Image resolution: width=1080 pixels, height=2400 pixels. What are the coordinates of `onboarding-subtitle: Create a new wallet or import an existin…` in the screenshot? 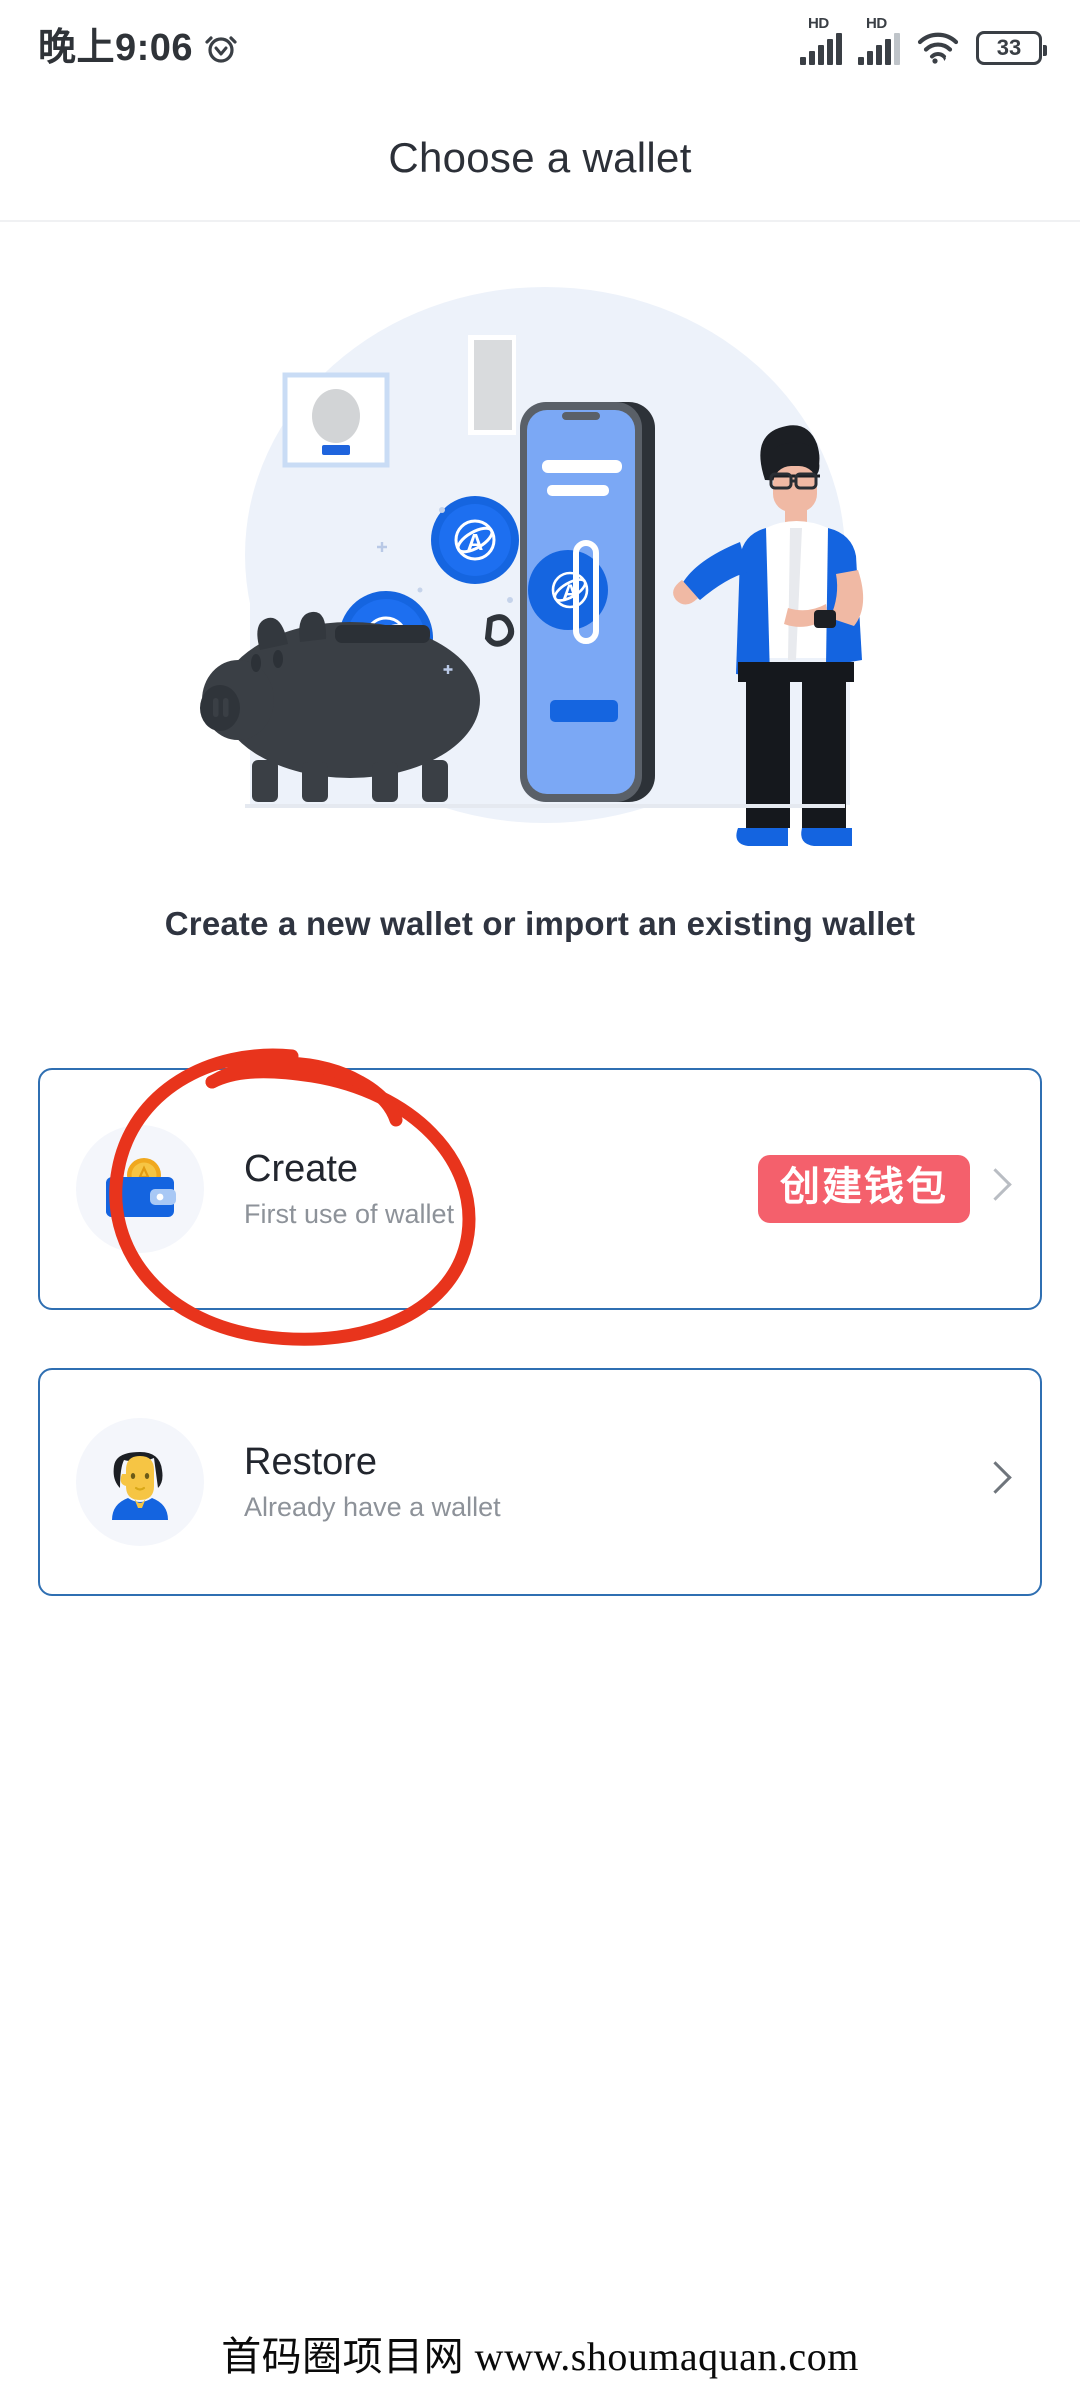 It's located at (540, 923).